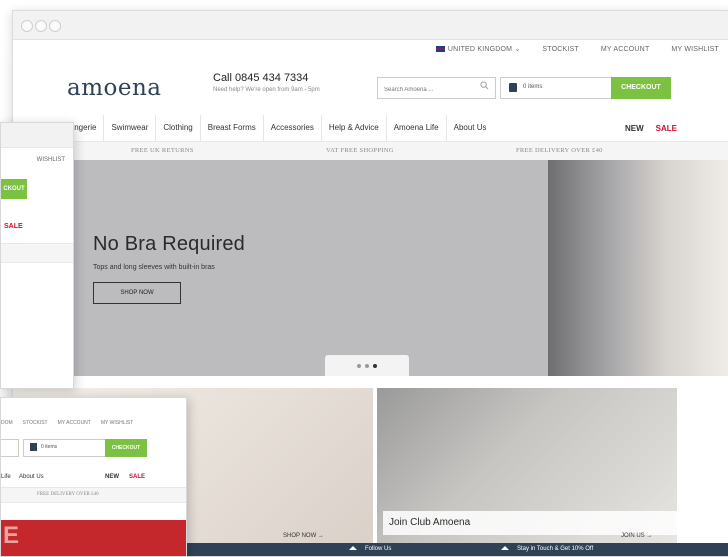  I want to click on nav-item-swimwear: Swimwear, so click(130, 128).